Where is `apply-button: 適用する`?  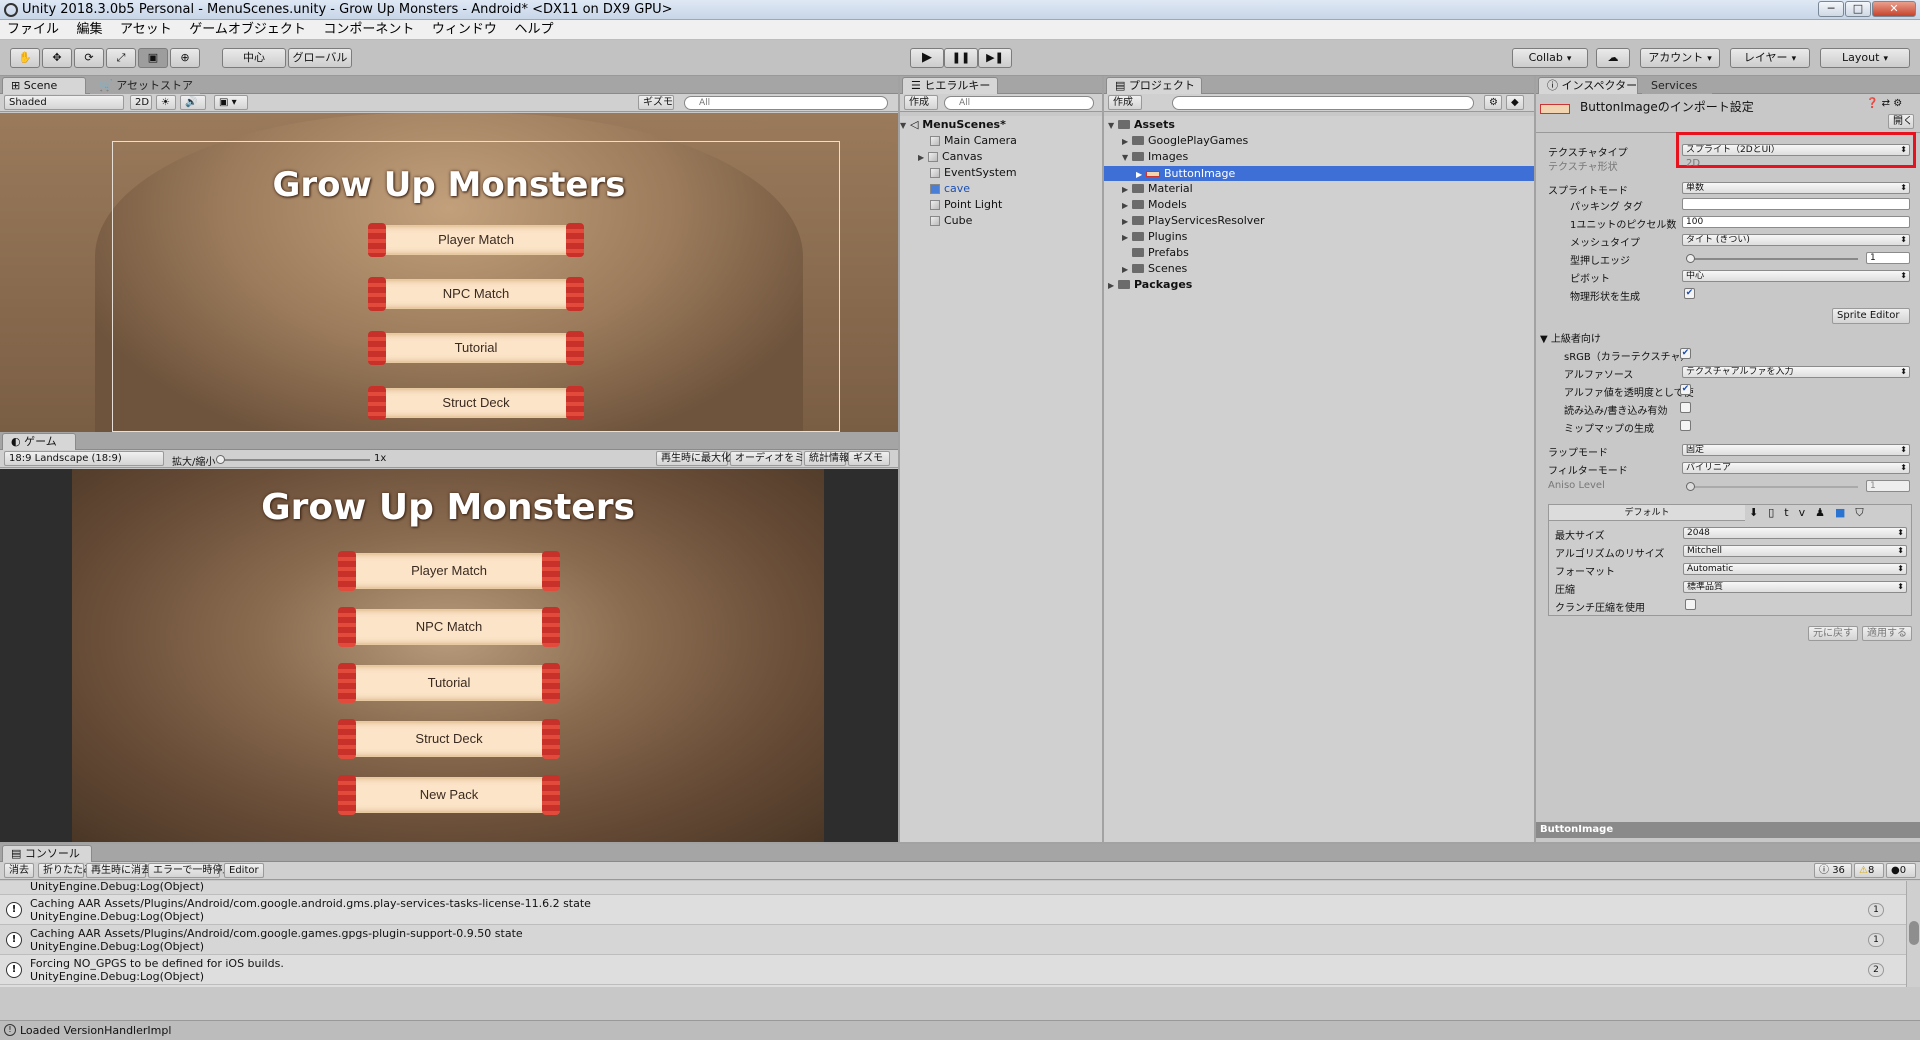 apply-button: 適用する is located at coordinates (1887, 633).